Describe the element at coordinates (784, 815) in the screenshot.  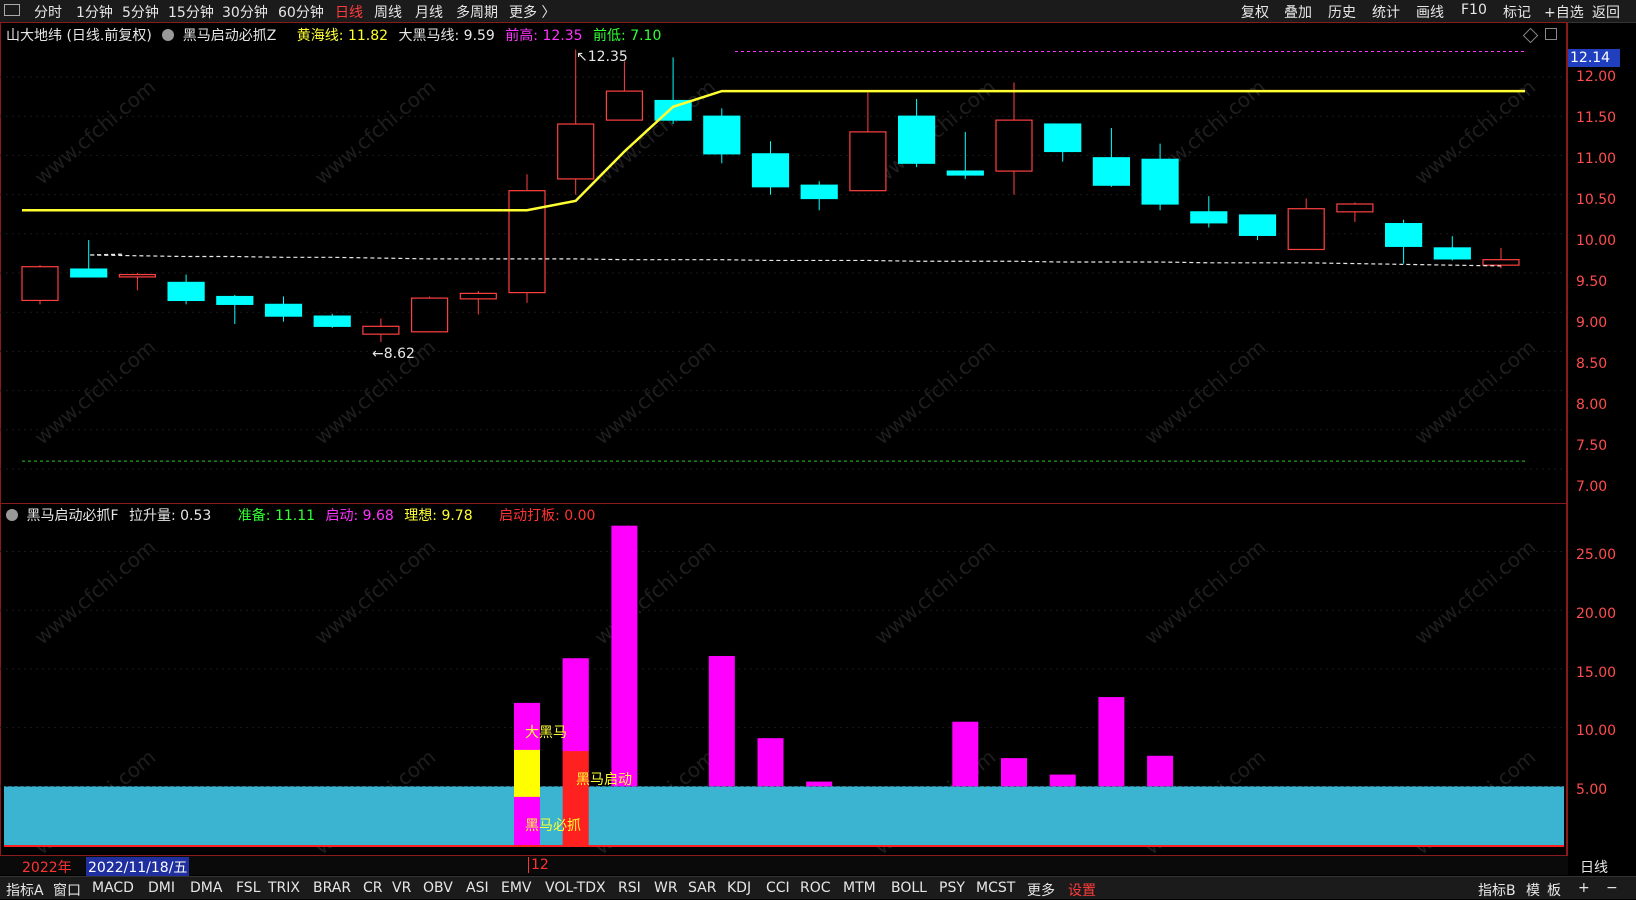
I see `cyan-band` at that location.